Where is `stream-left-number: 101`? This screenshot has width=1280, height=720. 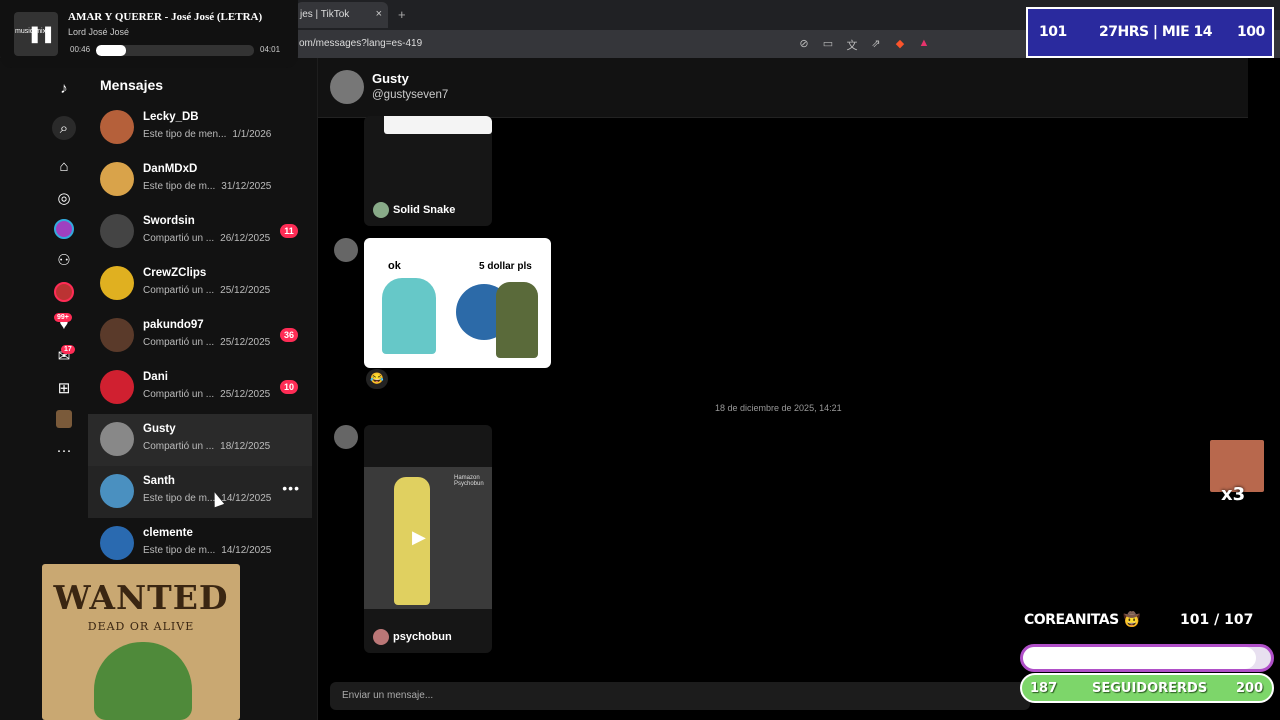 stream-left-number: 101 is located at coordinates (1053, 32).